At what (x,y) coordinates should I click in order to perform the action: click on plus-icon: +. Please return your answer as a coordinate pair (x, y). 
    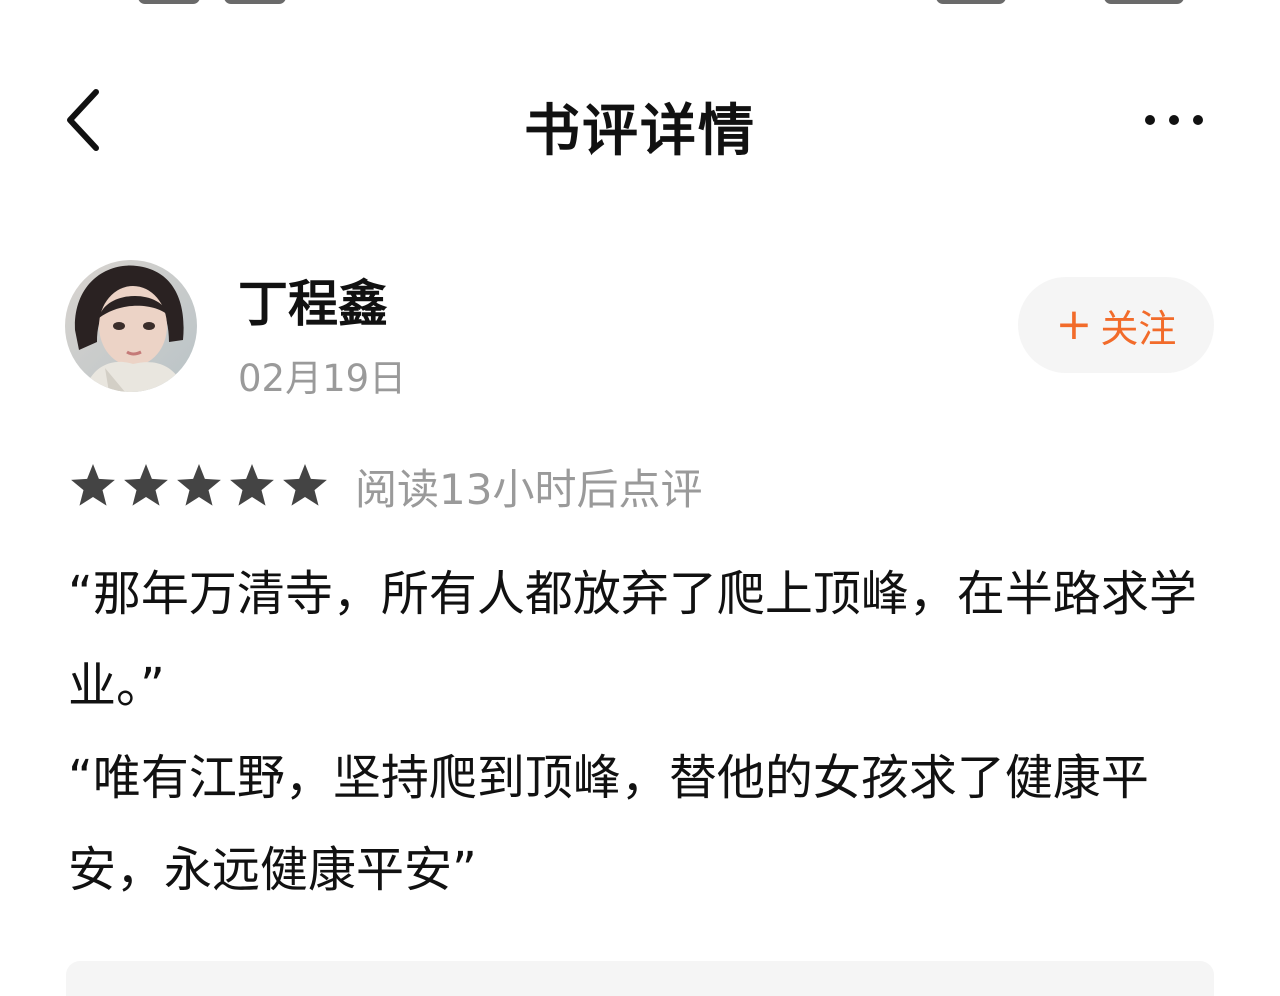
    Looking at the image, I should click on (1074, 324).